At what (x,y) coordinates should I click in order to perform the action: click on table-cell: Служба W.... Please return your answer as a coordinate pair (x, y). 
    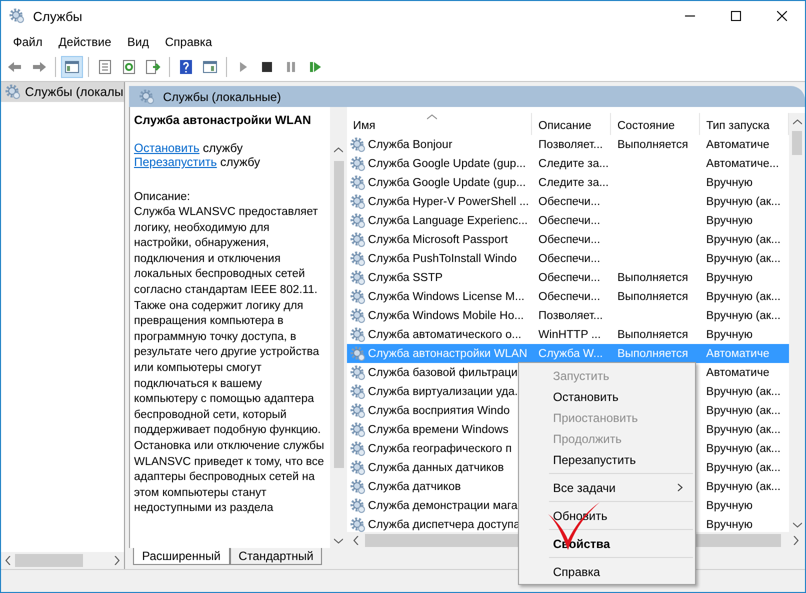
    Looking at the image, I should click on (570, 354).